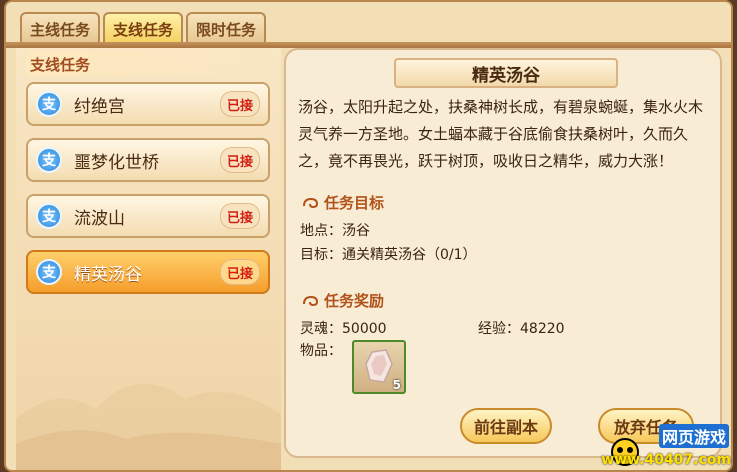 Image resolution: width=737 pixels, height=472 pixels. What do you see at coordinates (343, 329) in the screenshot?
I see `reward-soul: 灵魂：50000` at bounding box center [343, 329].